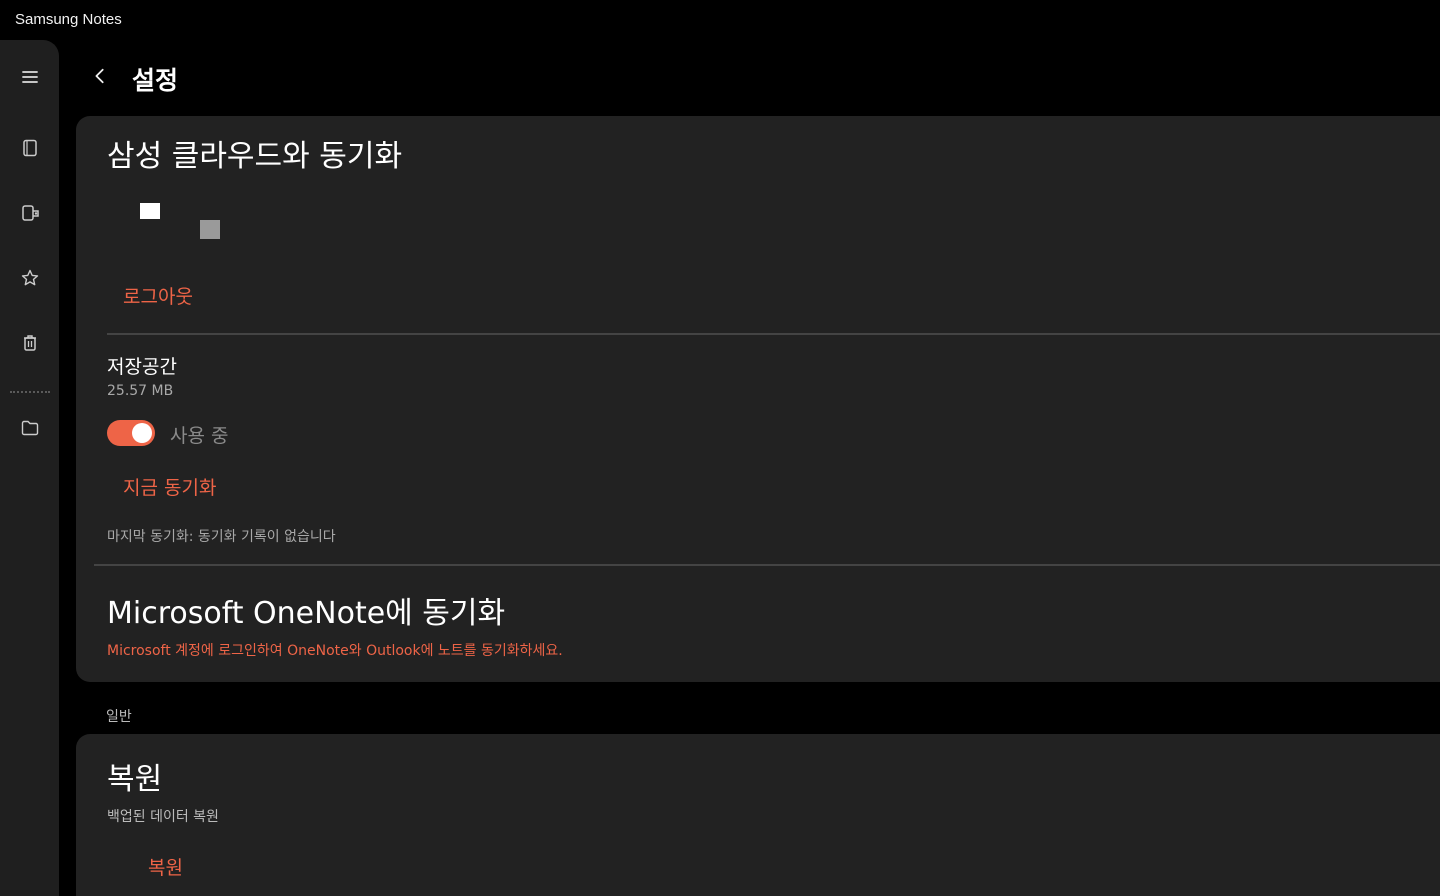  I want to click on notes-icon, so click(30, 148).